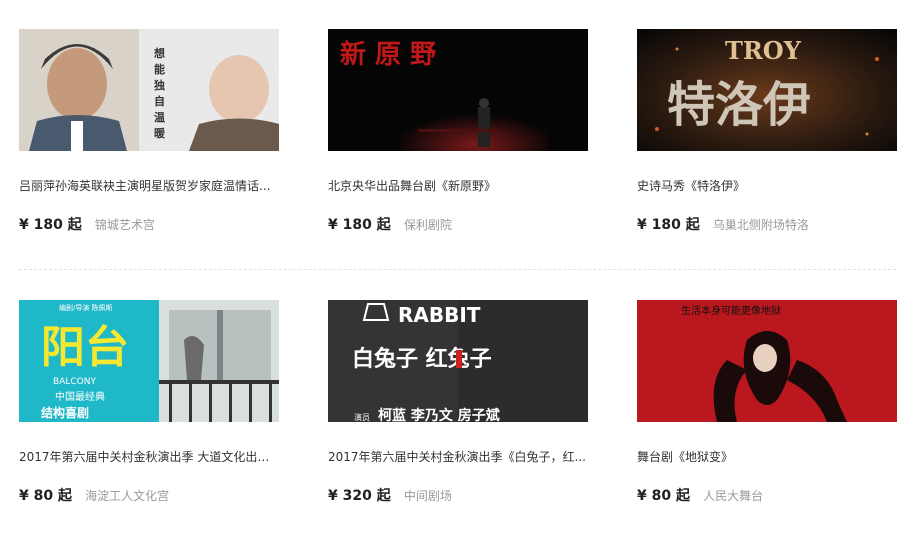 The image size is (914, 543). I want to click on poster-cast-label: 演员, so click(362, 417).